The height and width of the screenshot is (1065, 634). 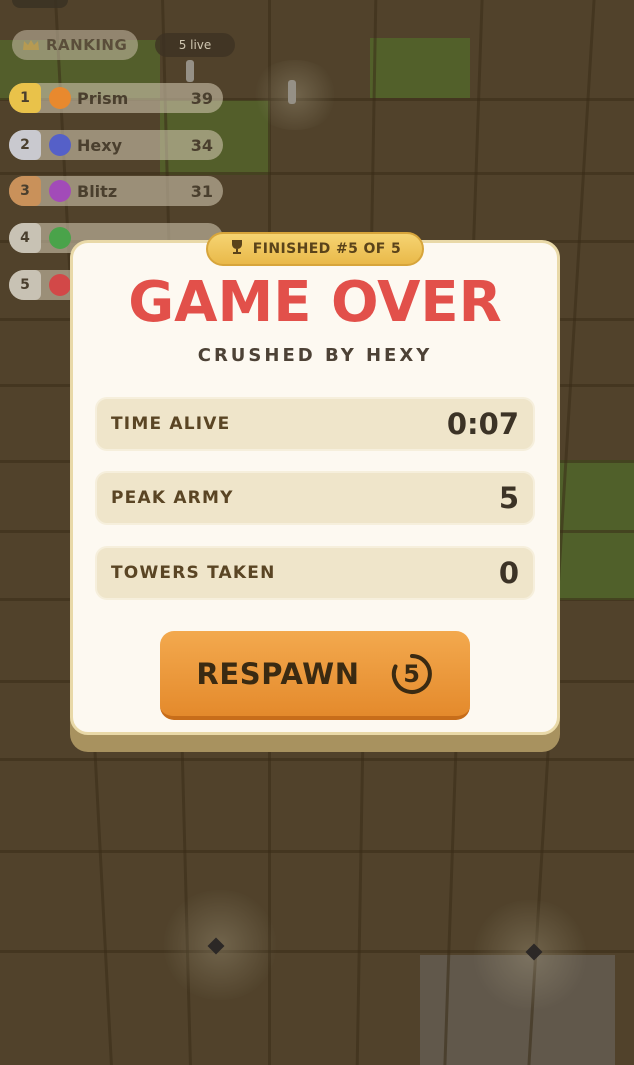 I want to click on player-name: Prism, so click(x=103, y=98).